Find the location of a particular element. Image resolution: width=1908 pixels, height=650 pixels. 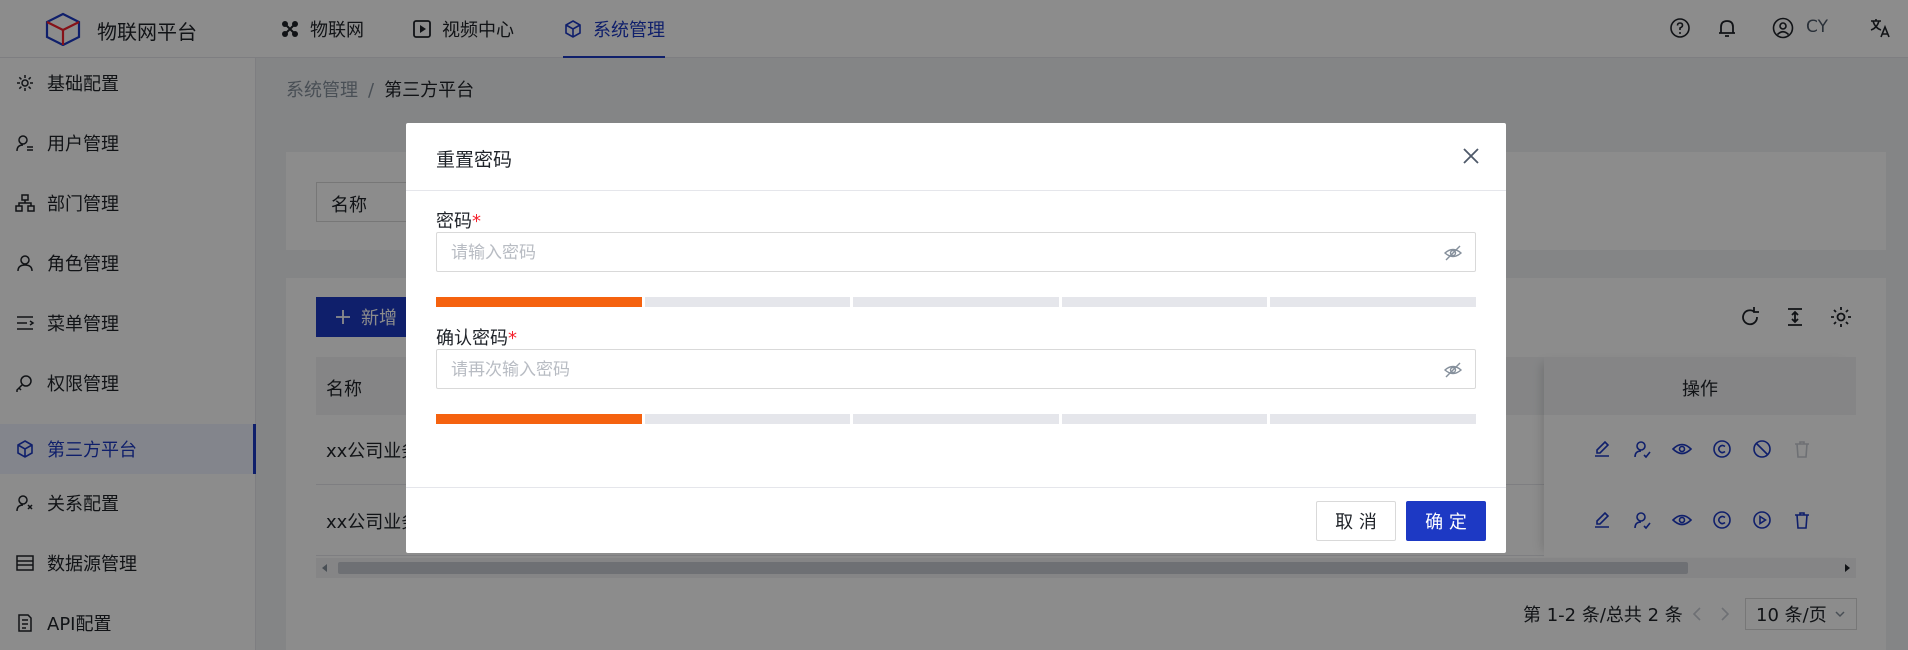

dialog-title: 重置密码 is located at coordinates (474, 160).